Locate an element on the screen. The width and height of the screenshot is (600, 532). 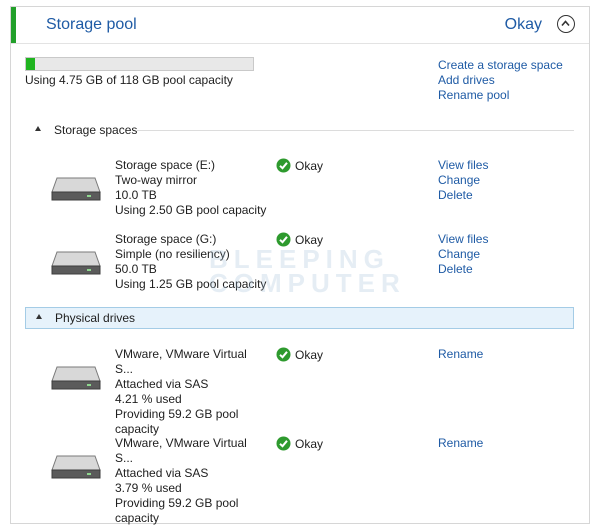
section-label: Physical drives is located at coordinates (95, 318).